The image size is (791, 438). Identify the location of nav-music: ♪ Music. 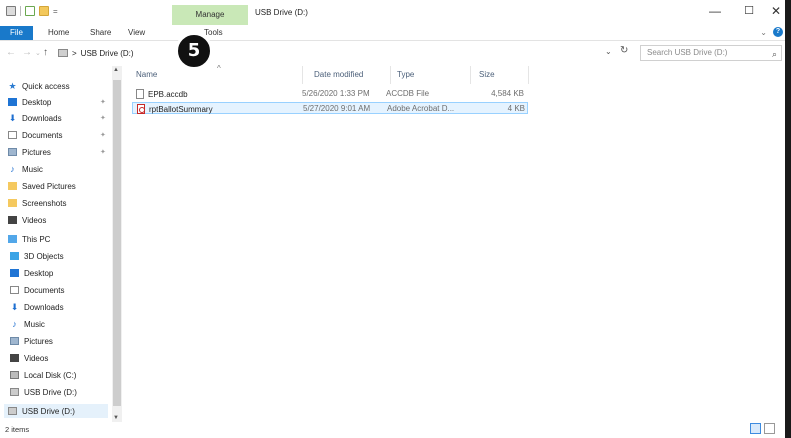
(27, 324).